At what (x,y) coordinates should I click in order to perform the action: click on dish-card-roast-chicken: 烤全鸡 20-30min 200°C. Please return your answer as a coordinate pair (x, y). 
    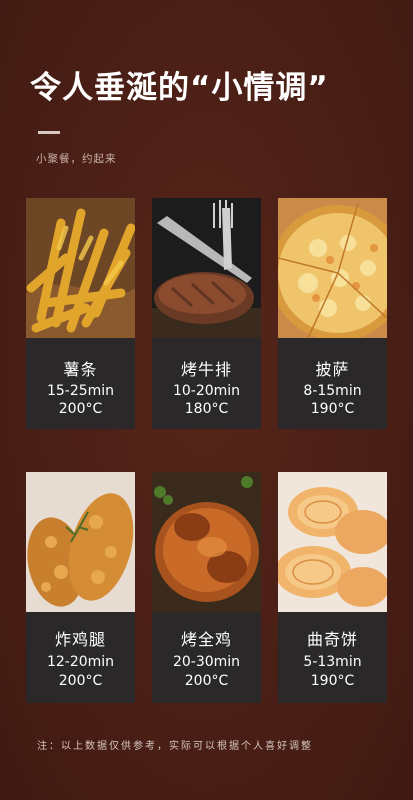
    Looking at the image, I should click on (206, 587).